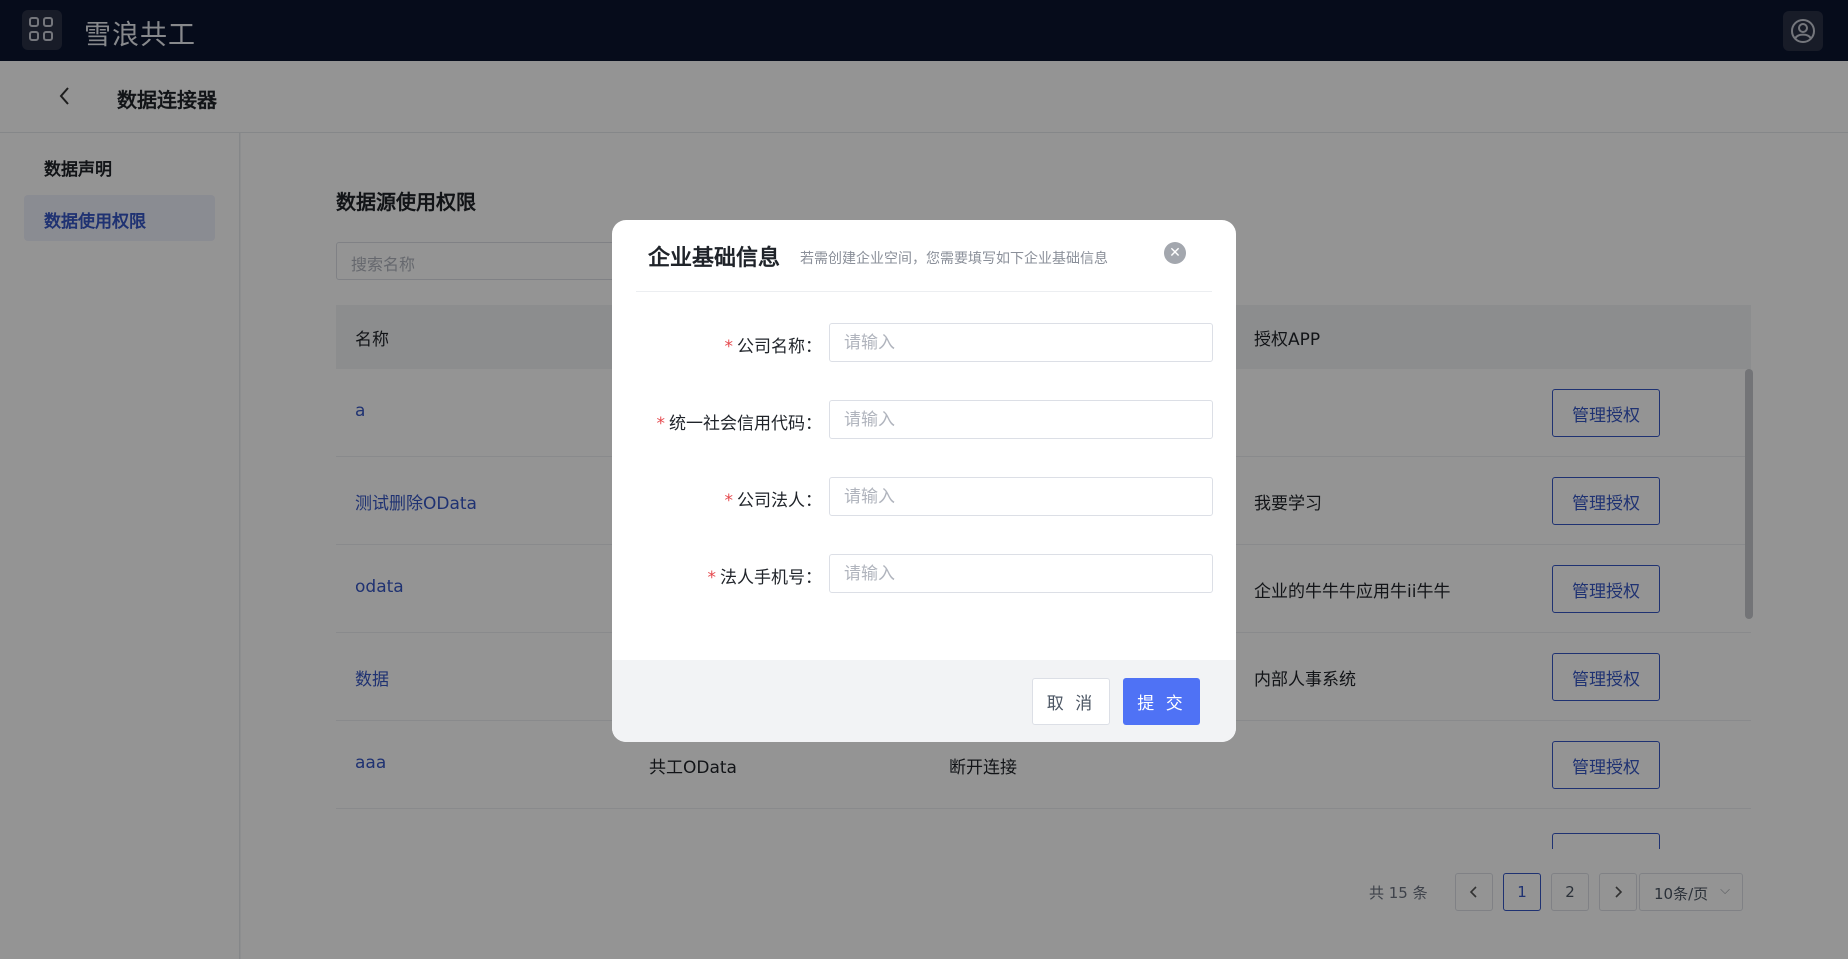 This screenshot has height=959, width=1848. What do you see at coordinates (1071, 701) in the screenshot?
I see `cancel-button: 取 消` at bounding box center [1071, 701].